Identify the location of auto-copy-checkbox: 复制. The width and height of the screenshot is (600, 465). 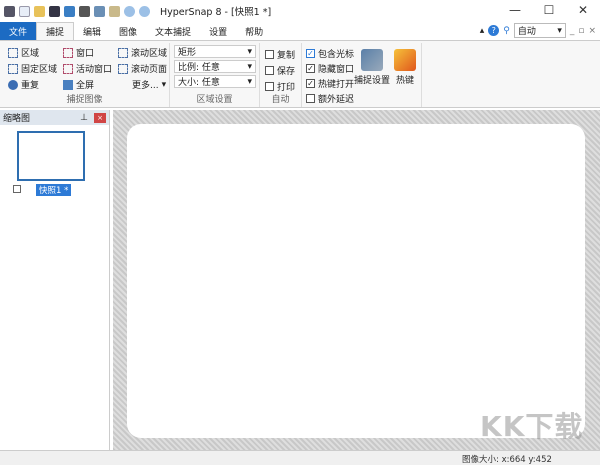
(280, 54).